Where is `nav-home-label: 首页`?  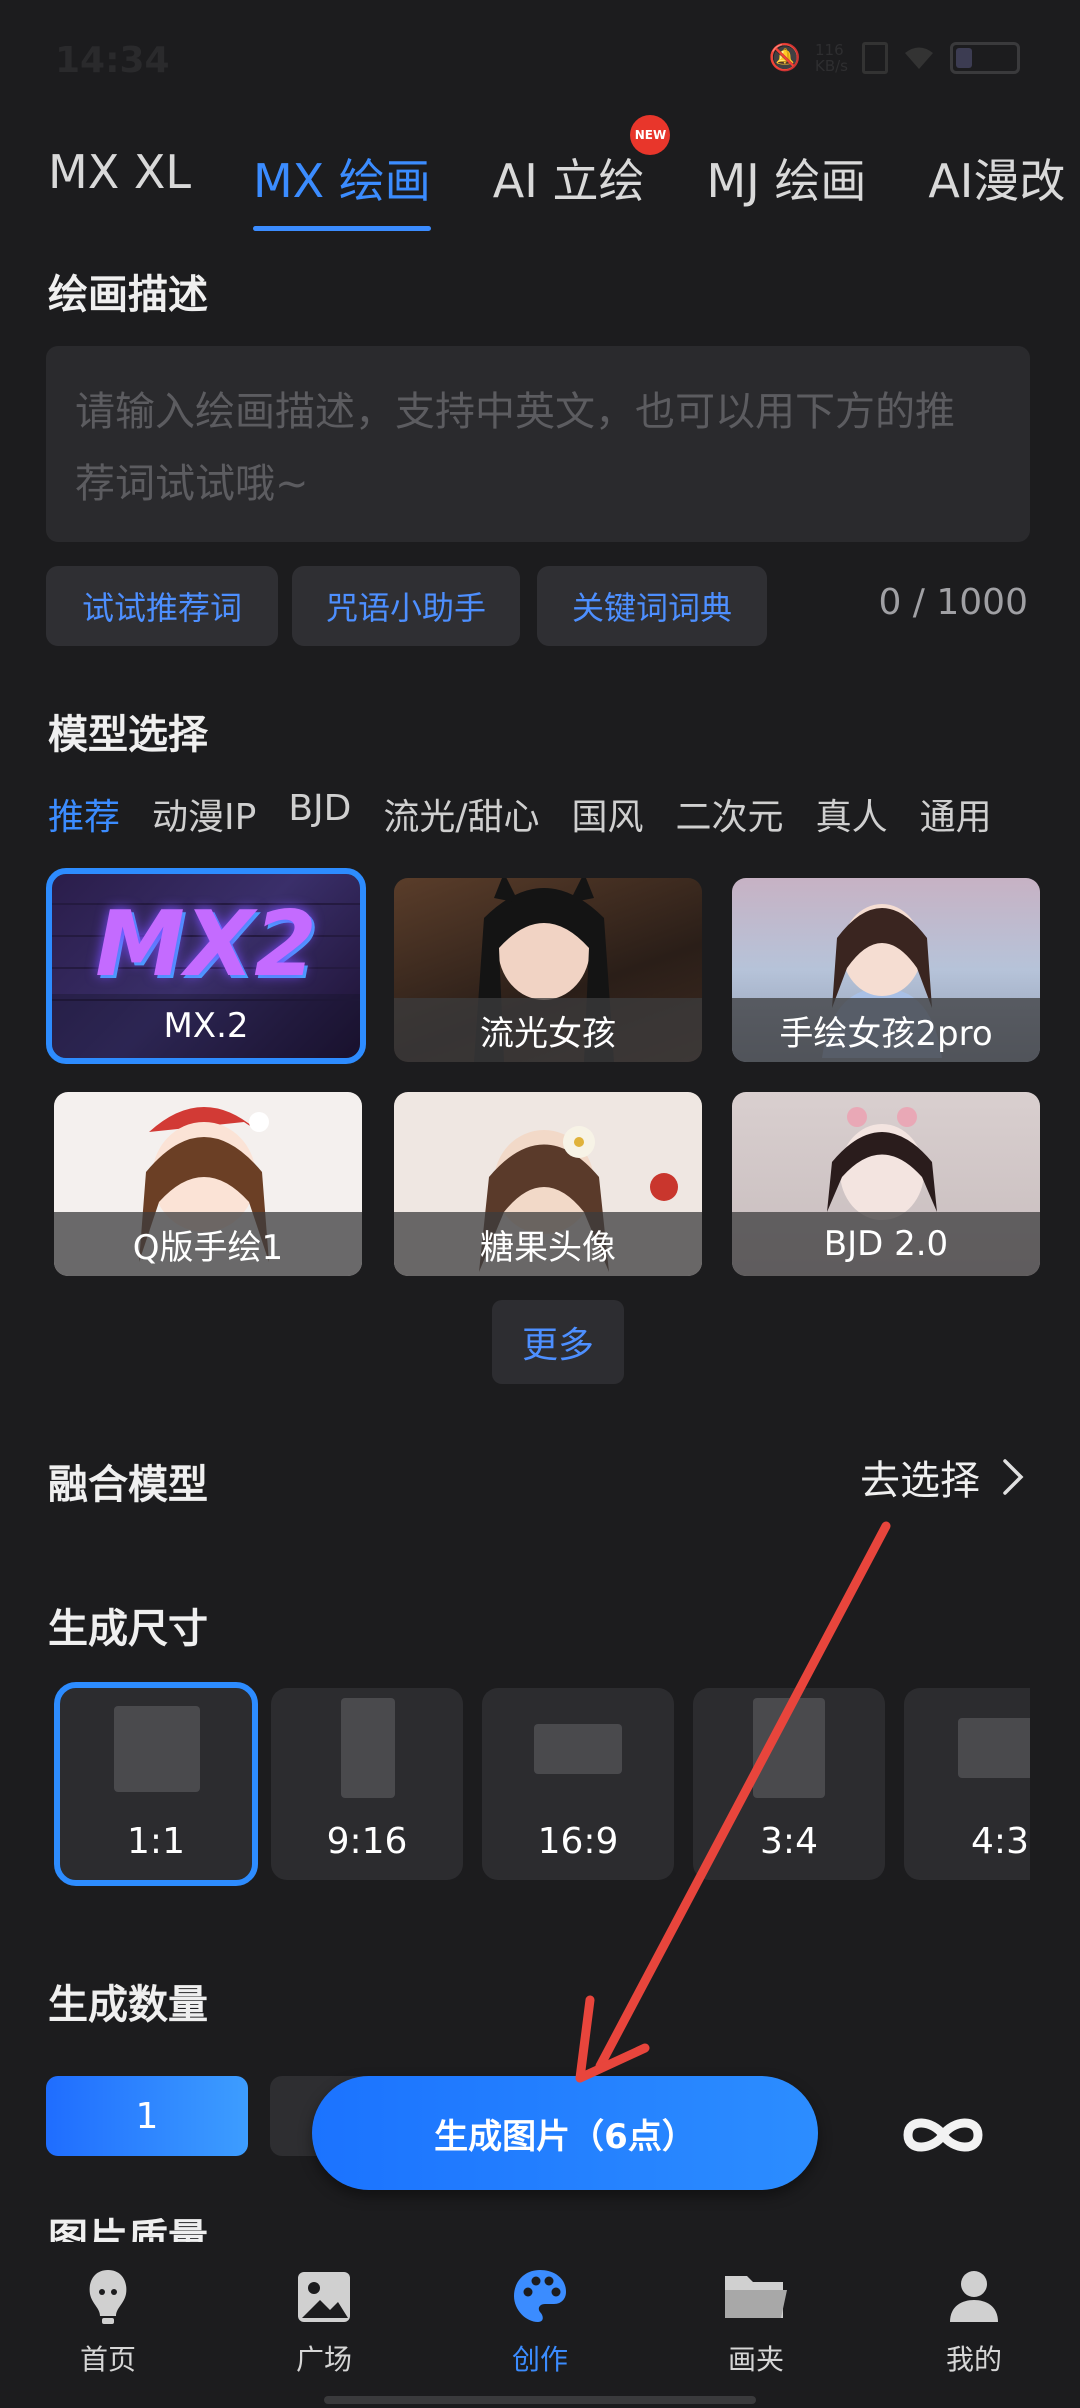 nav-home-label: 首页 is located at coordinates (107, 2359).